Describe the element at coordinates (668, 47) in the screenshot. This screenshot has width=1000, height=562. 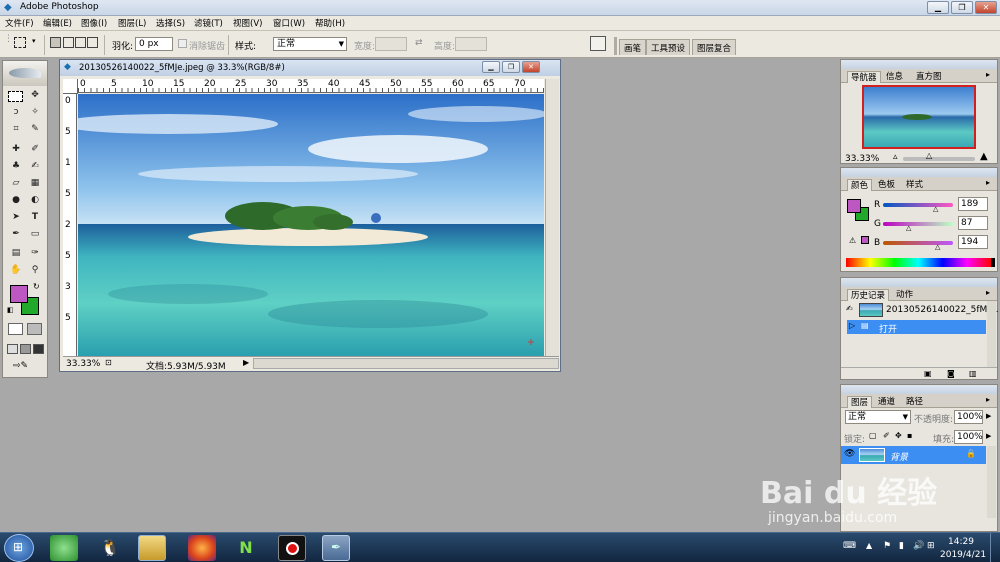
I see `palette-tab-tool-presets: 工具预设` at that location.